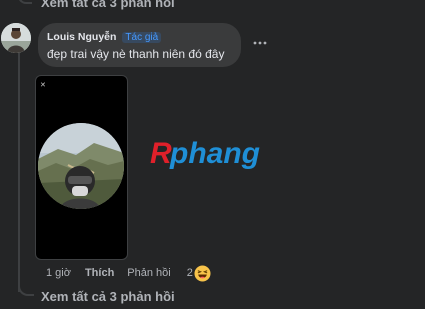 This screenshot has width=425, height=309. Describe the element at coordinates (148, 273) in the screenshot. I see `reply-button: Phản hồi` at that location.